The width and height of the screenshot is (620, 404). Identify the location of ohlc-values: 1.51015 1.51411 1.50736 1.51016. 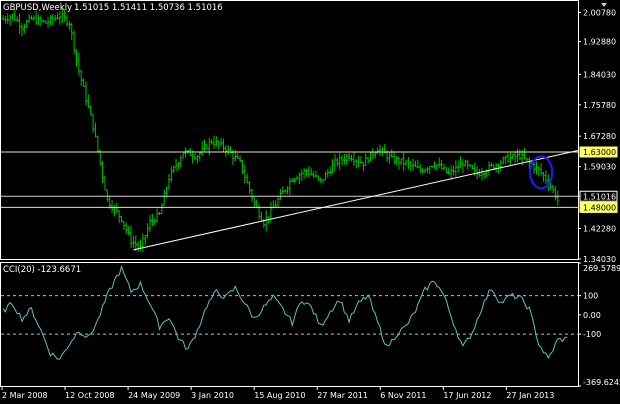
(148, 8).